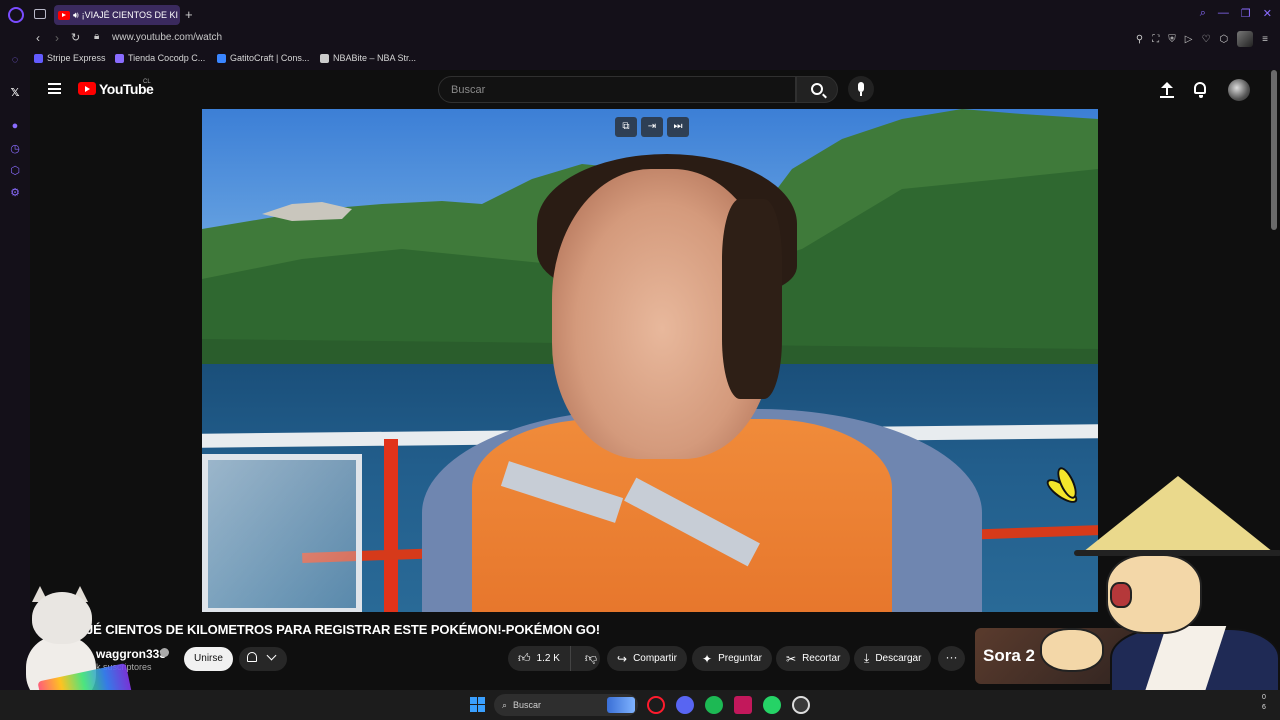 This screenshot has width=1280, height=720. Describe the element at coordinates (1223, 13) in the screenshot. I see `minimize-icon: —` at that location.